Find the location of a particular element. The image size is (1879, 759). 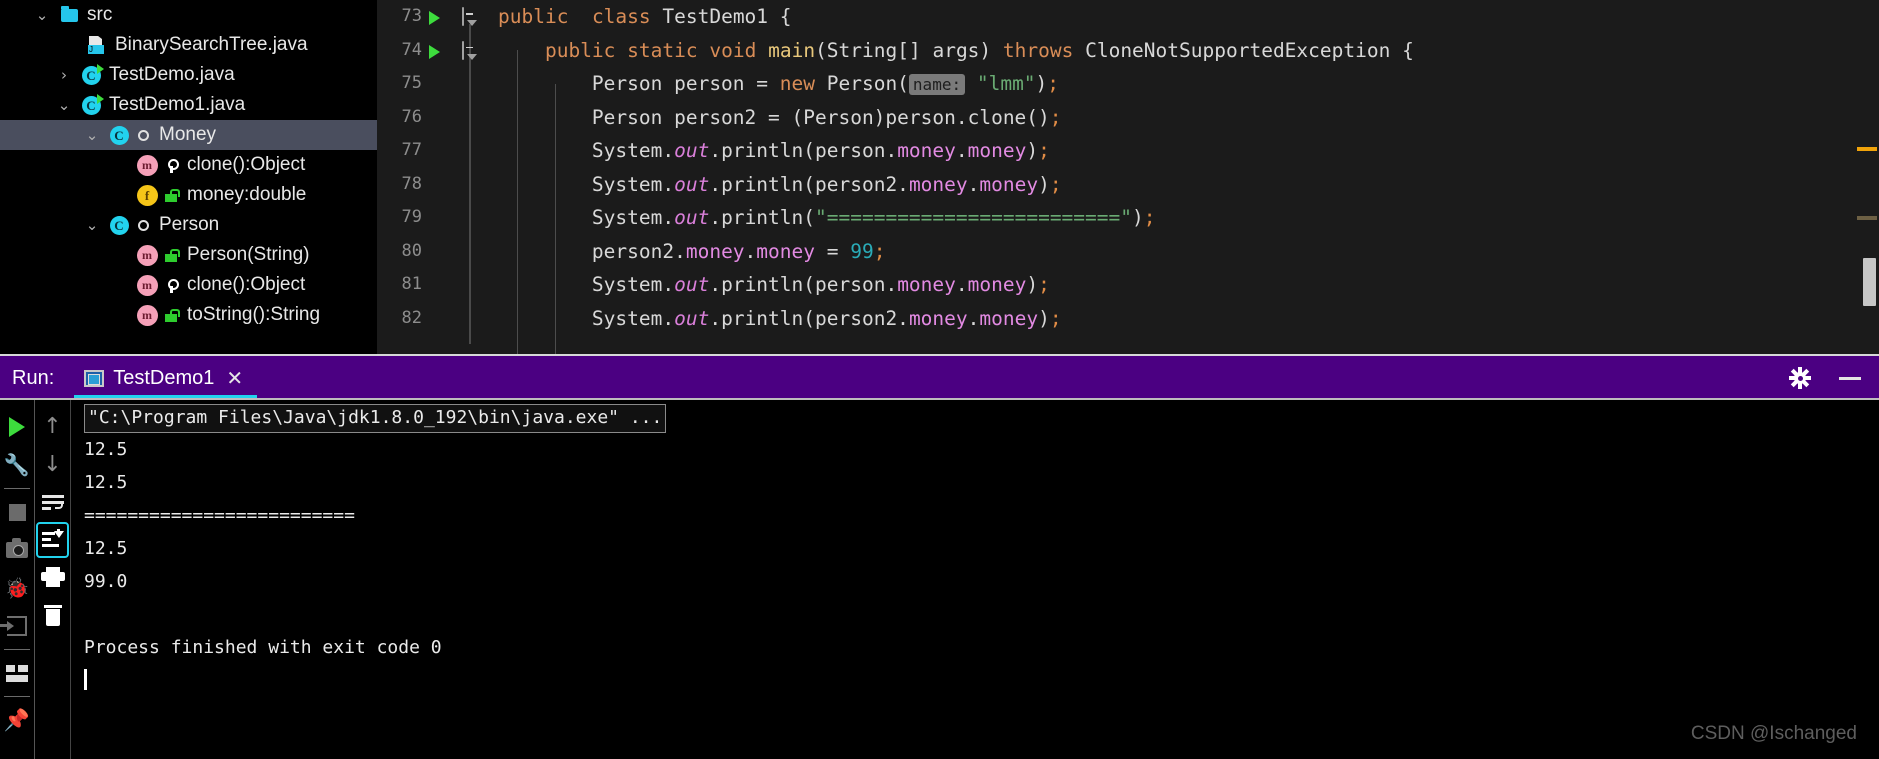

editor-scrollbar is located at coordinates (1868, 178).